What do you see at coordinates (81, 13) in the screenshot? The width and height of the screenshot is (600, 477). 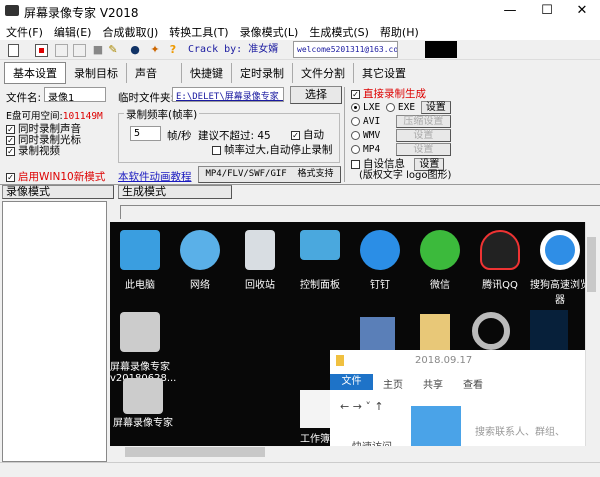 I see `window-title: 屏幕录像专家 V2018` at bounding box center [81, 13].